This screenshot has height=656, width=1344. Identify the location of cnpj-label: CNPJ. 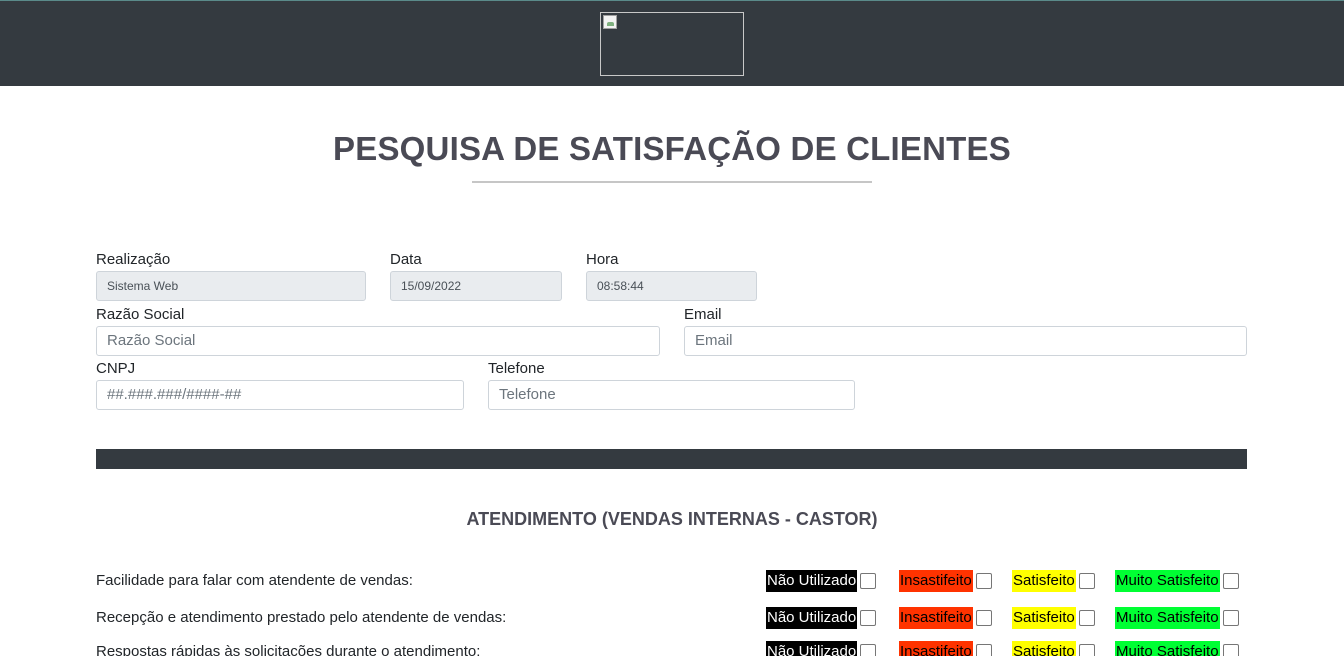
(116, 368).